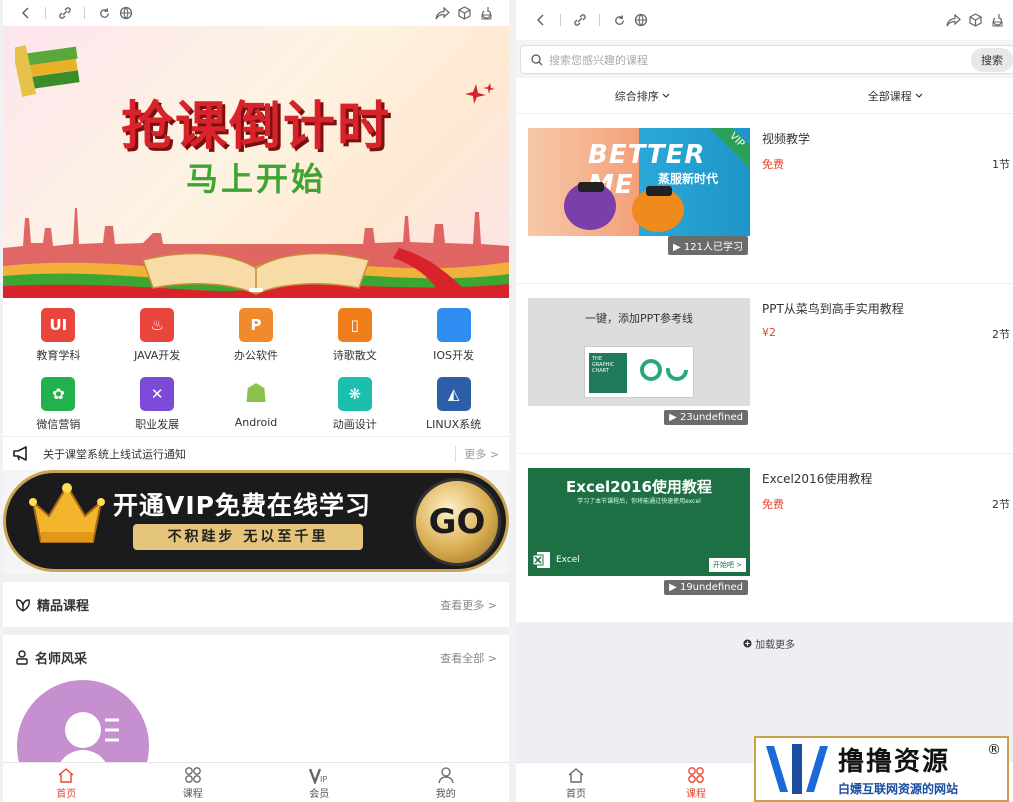  What do you see at coordinates (354, 337) in the screenshot?
I see `category-item: ▯ 诗歌散文` at bounding box center [354, 337].